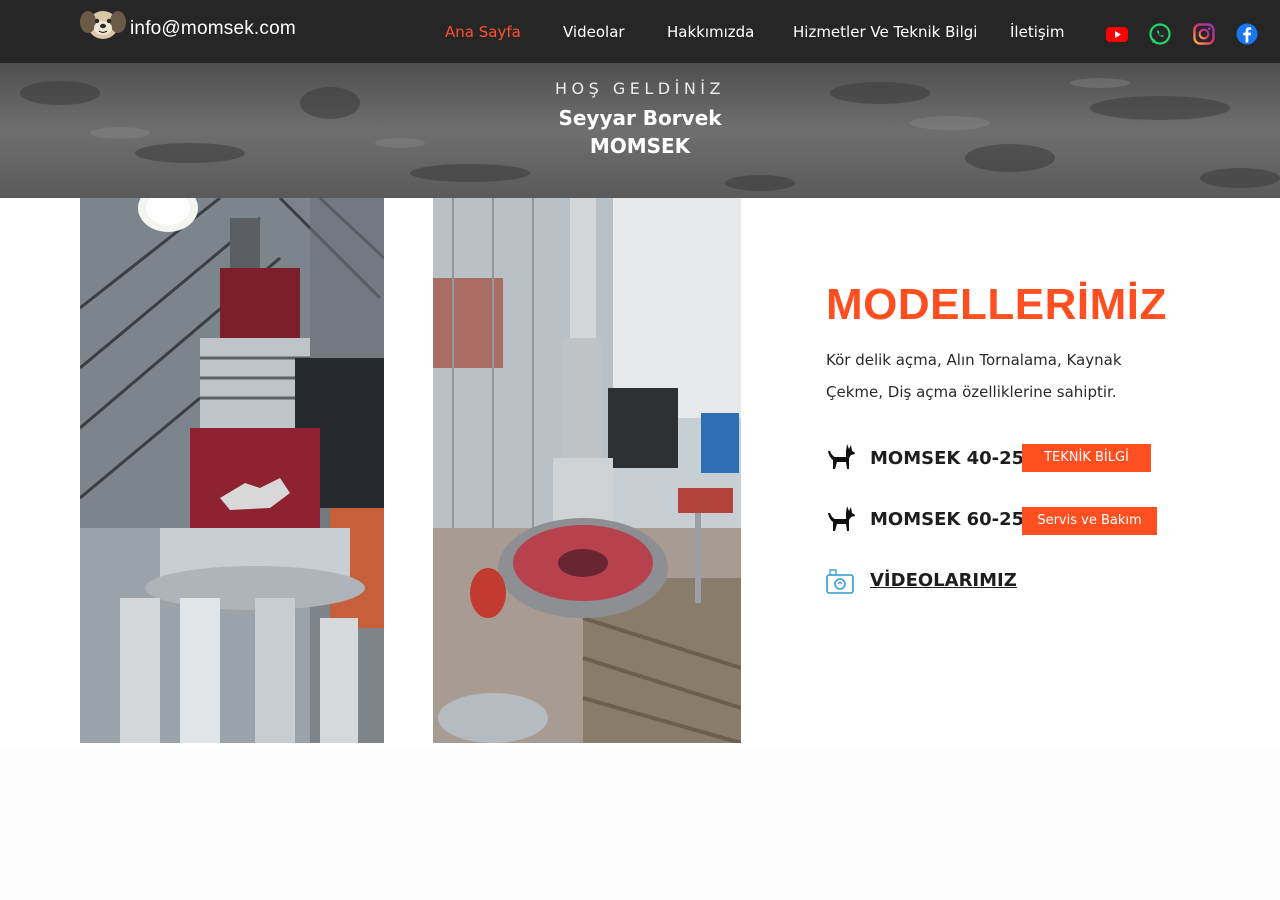 The height and width of the screenshot is (900, 1280). Describe the element at coordinates (1247, 34) in the screenshot. I see `facebook-icon` at that location.